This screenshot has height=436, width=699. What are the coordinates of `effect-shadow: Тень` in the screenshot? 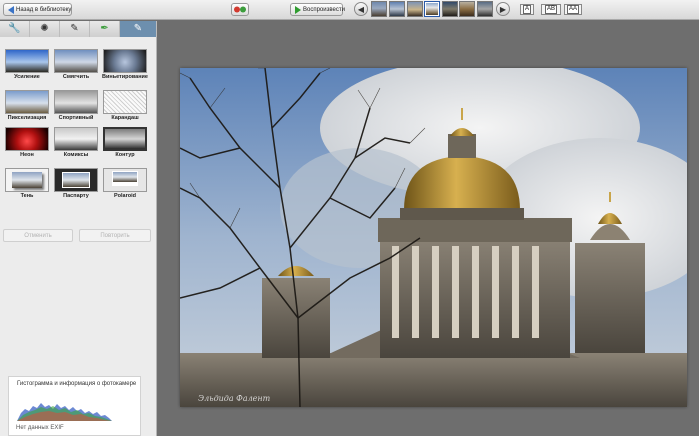 It's located at (27, 184).